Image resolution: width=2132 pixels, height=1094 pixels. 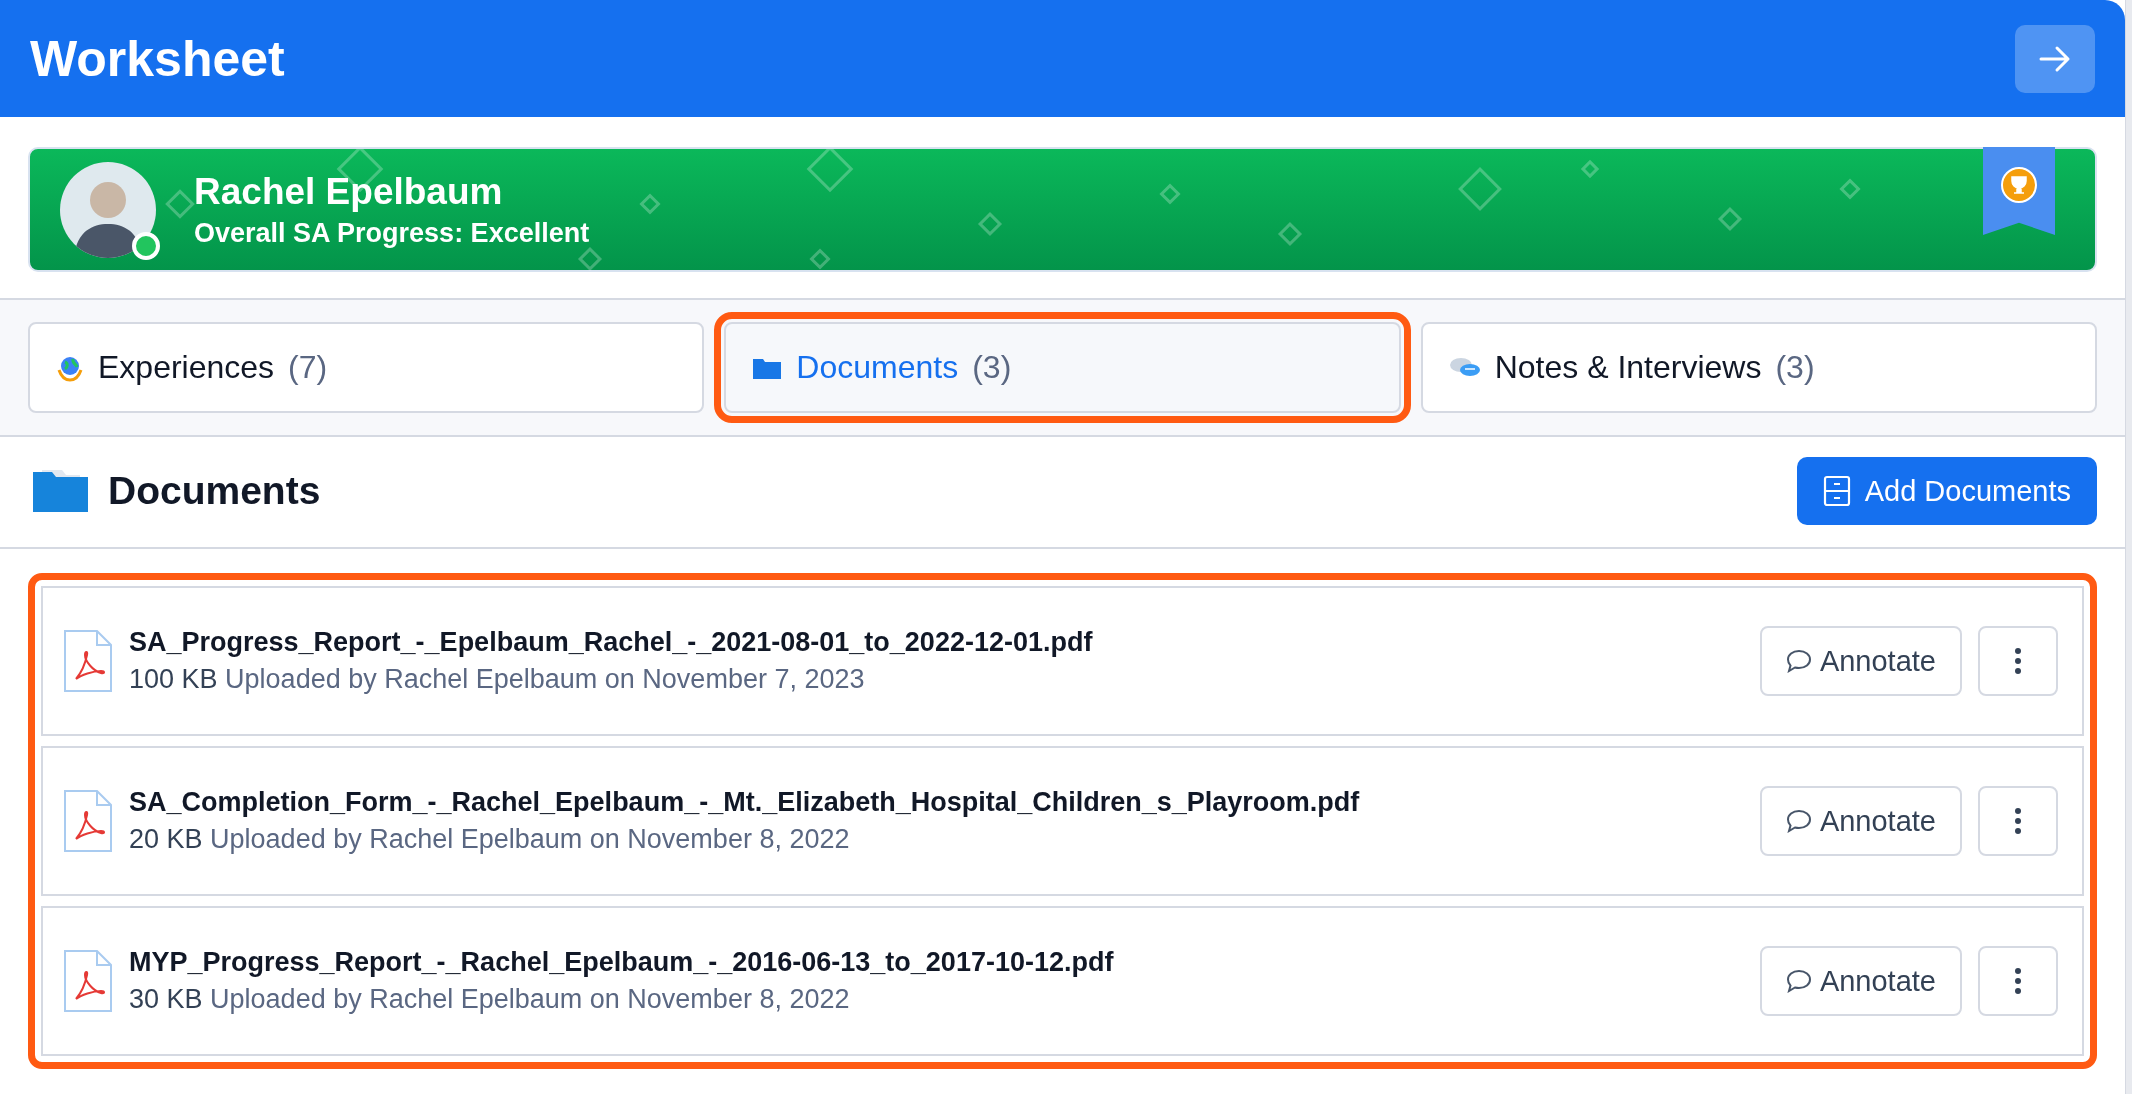 What do you see at coordinates (1062, 821) in the screenshot?
I see `document-row: SA_Completion_Form_-_Rachel_Epelbaum_-_Mt._Elizabeth_Hospital_Children_s_Playroom.pdf 20 KB Uploaded by Rachel Epelbaum on November 8, 2022 Annotate` at bounding box center [1062, 821].